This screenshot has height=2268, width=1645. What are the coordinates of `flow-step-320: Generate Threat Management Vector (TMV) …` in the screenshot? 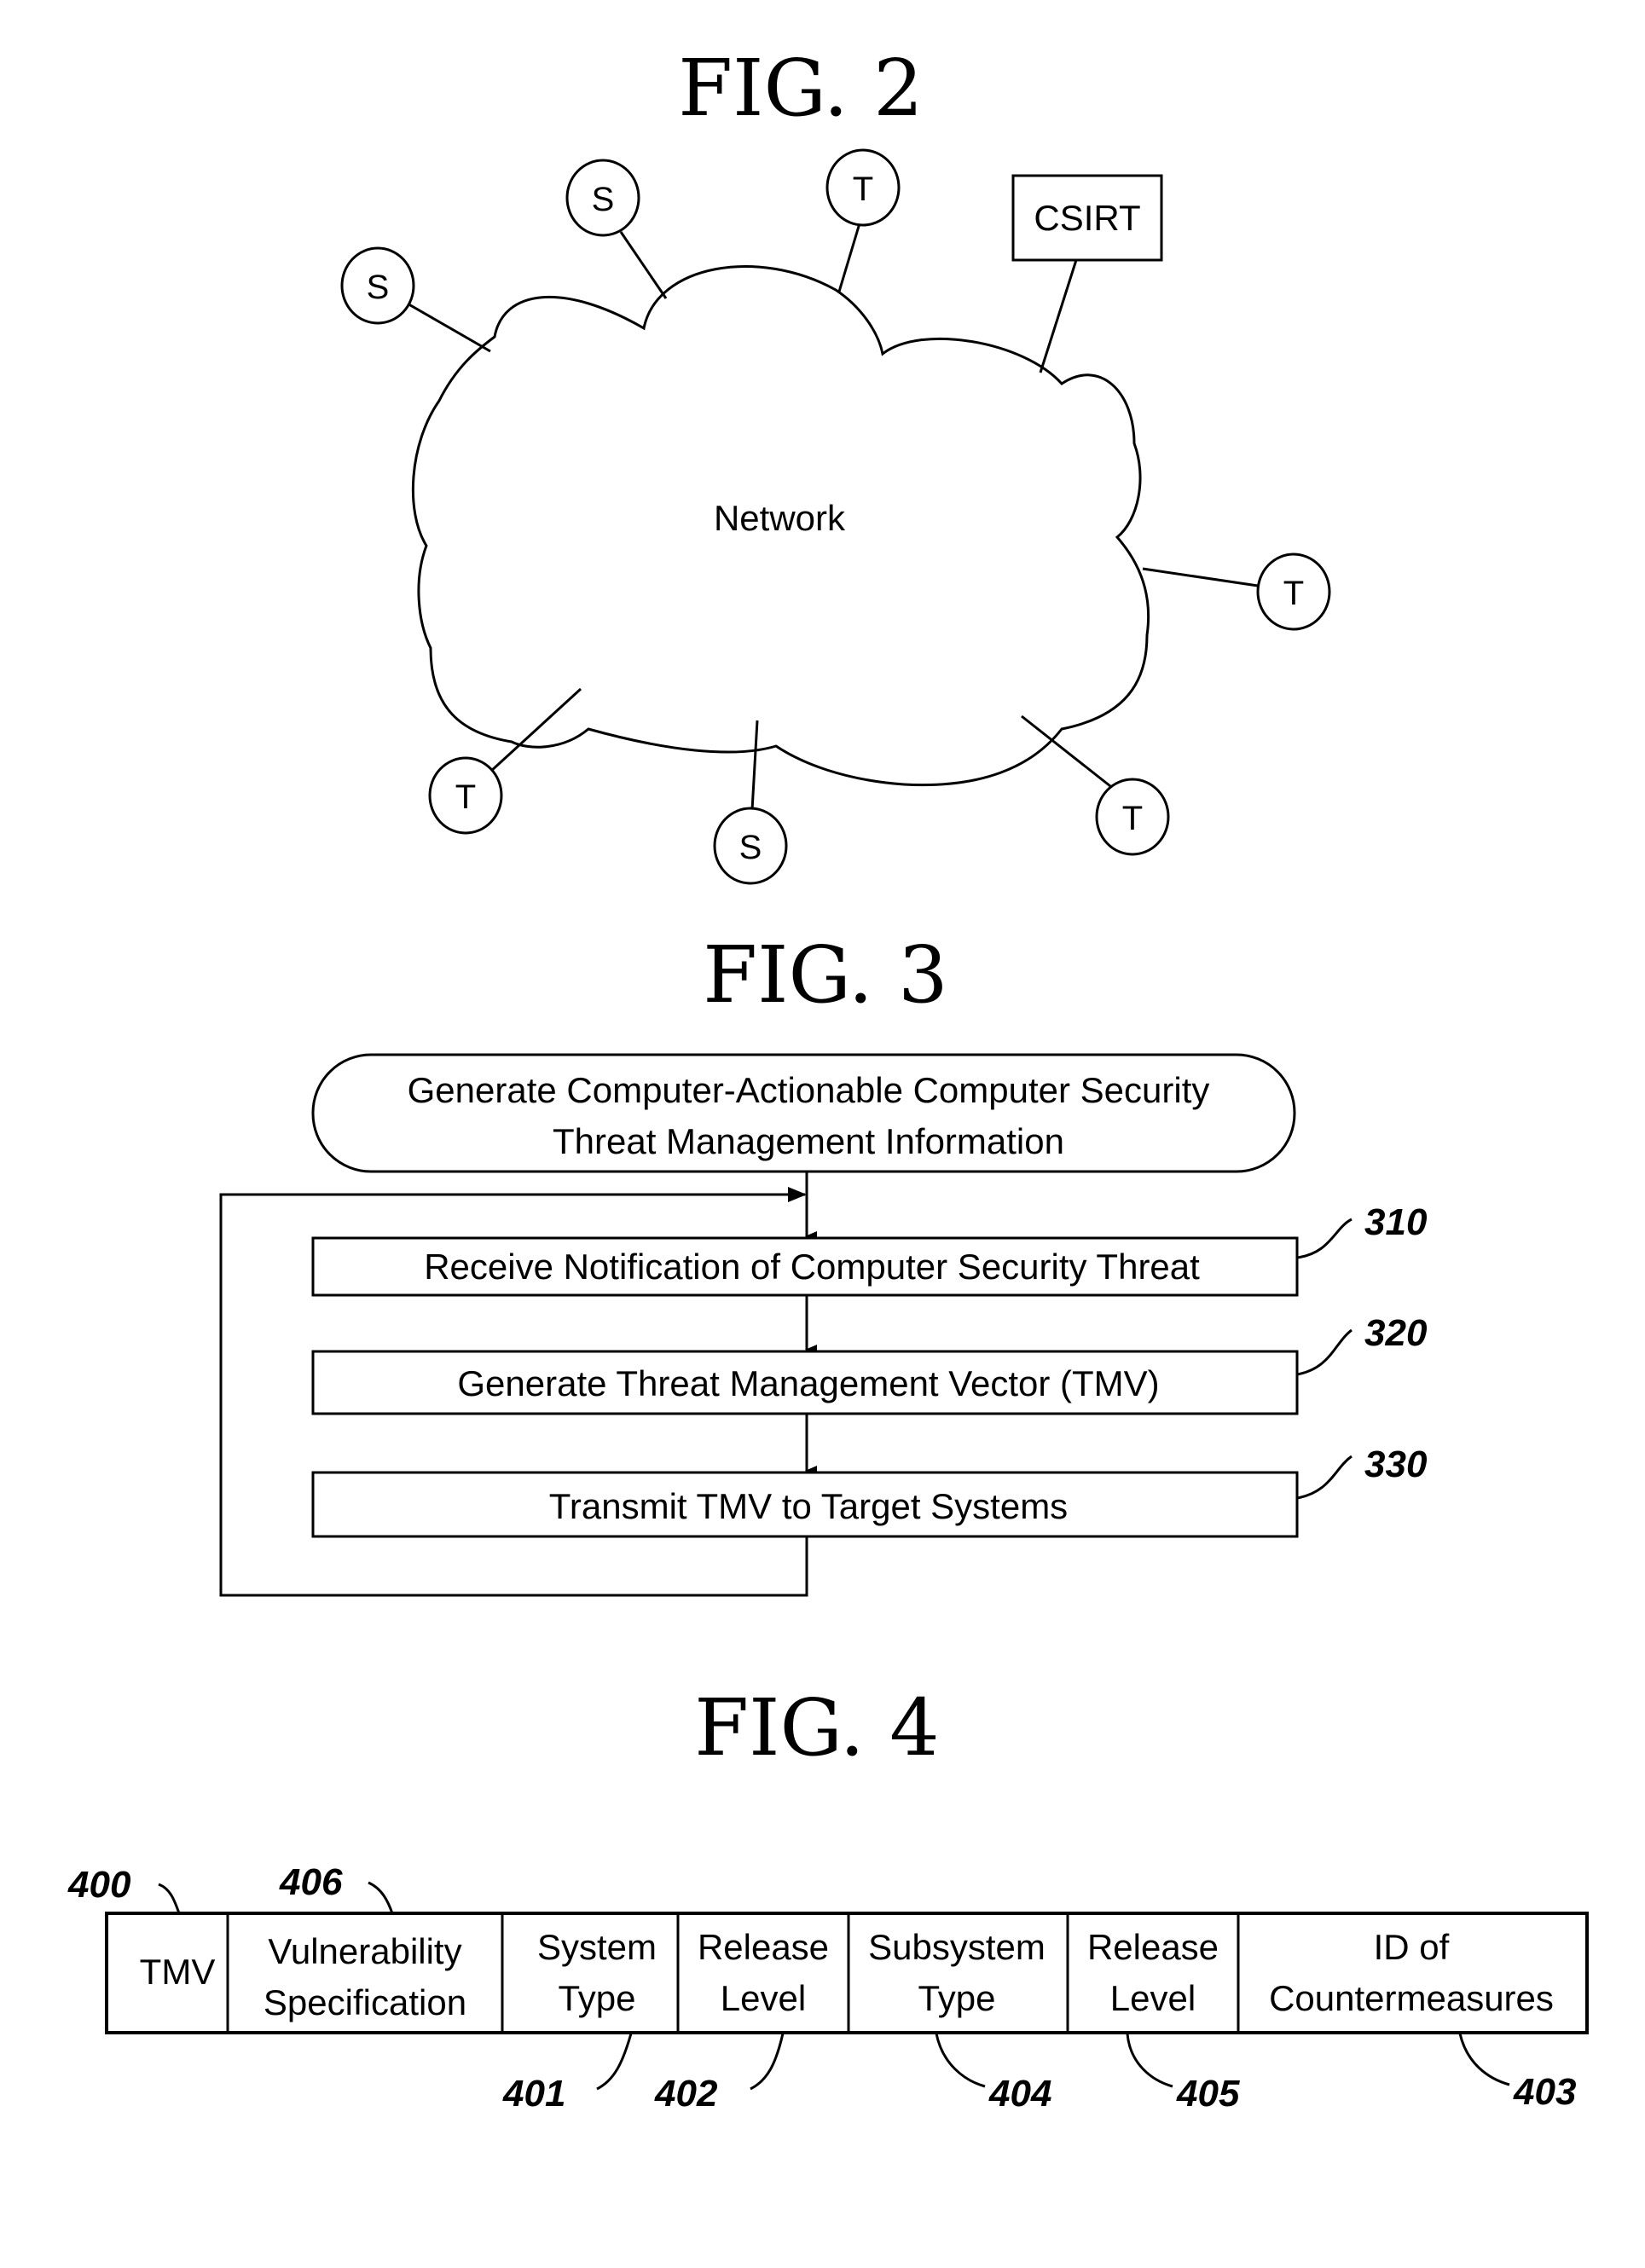 It's located at (869, 1363).